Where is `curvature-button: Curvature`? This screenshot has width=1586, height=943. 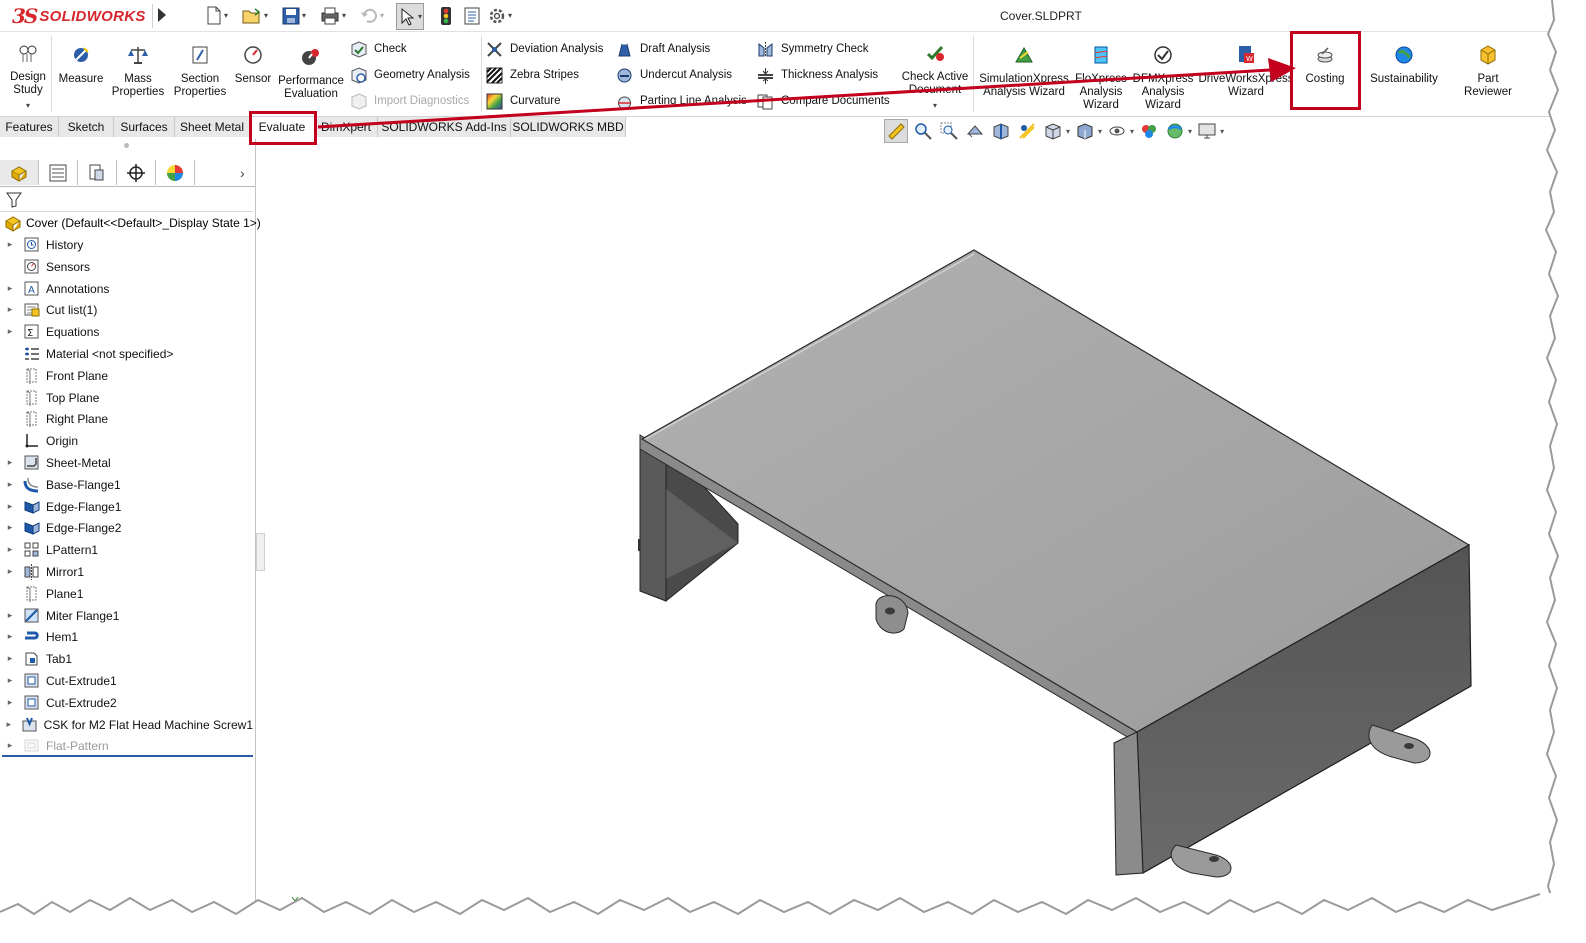 curvature-button: Curvature is located at coordinates (523, 101).